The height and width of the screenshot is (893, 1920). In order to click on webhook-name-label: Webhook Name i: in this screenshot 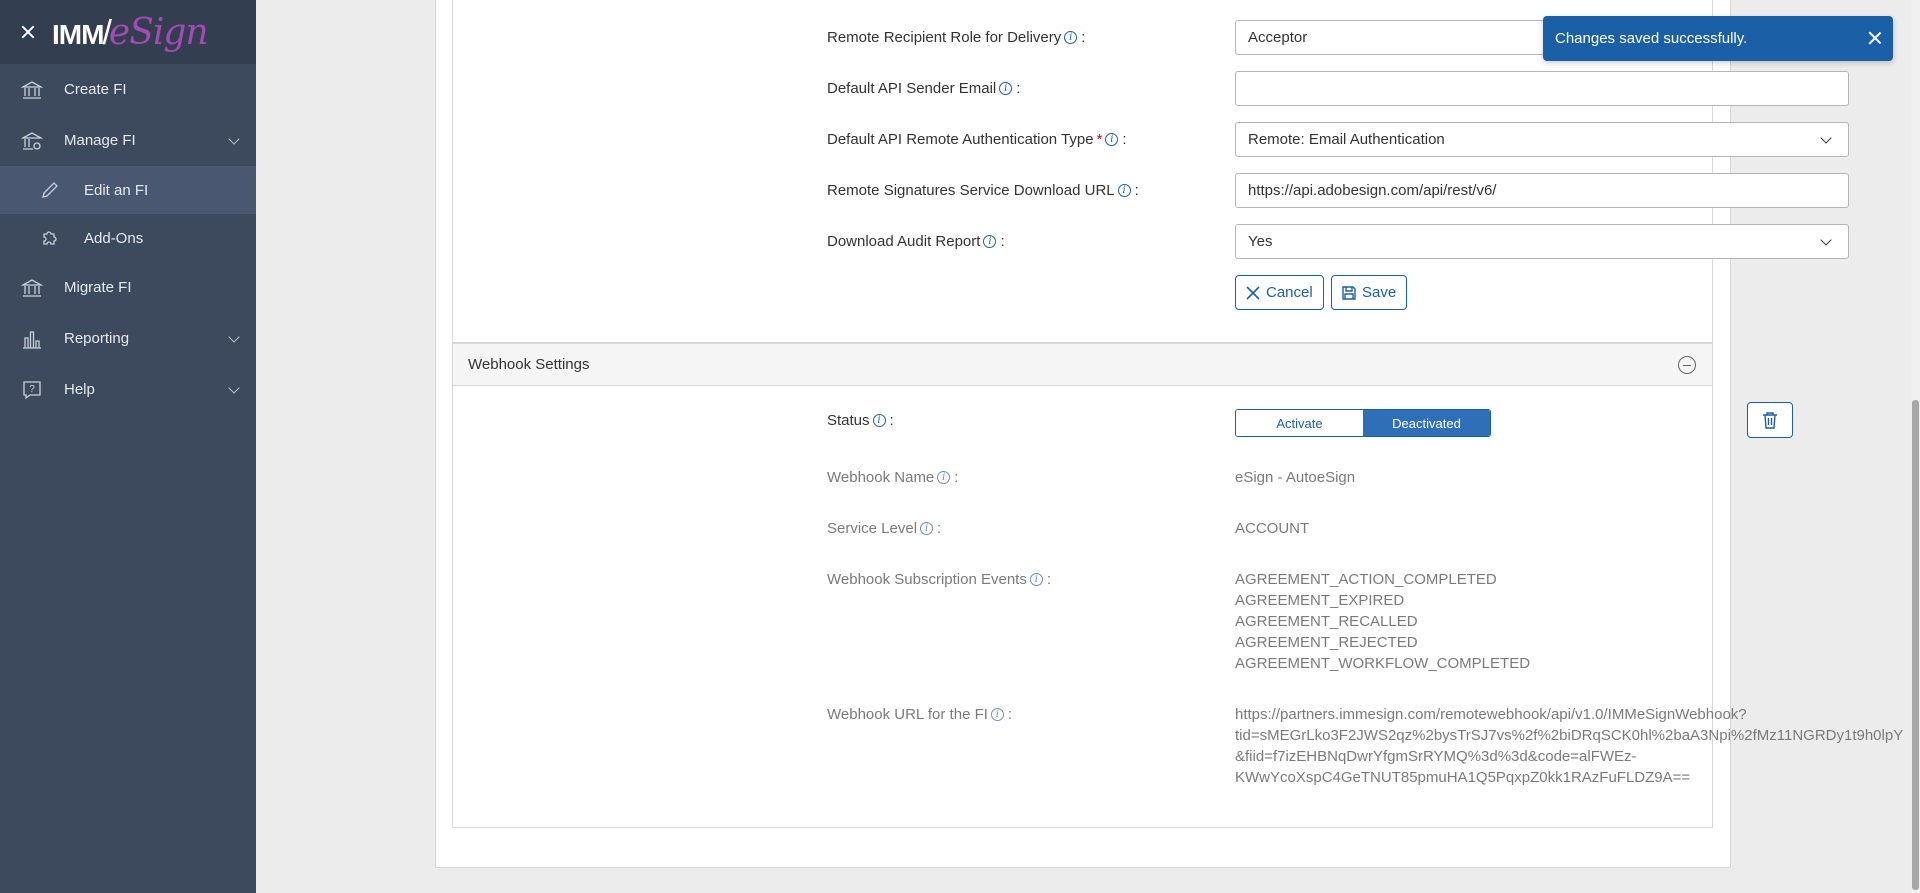, I will do `click(893, 477)`.